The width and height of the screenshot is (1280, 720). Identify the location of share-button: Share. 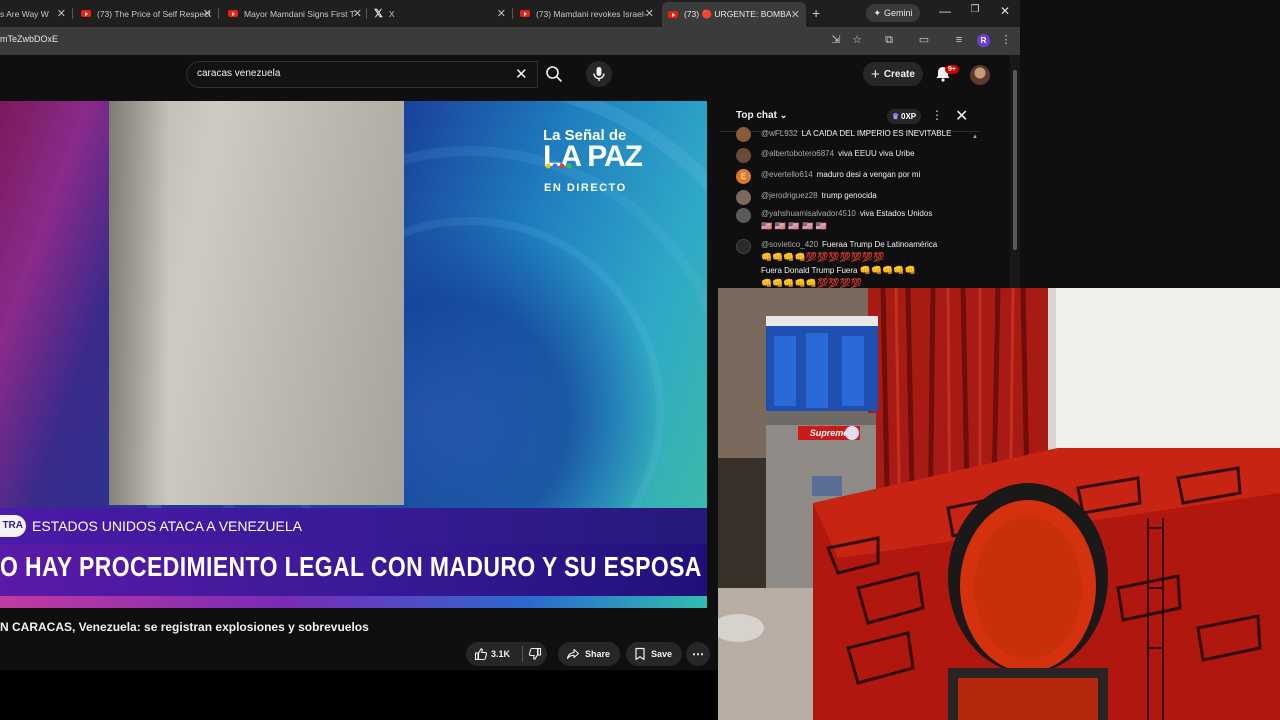
(589, 654).